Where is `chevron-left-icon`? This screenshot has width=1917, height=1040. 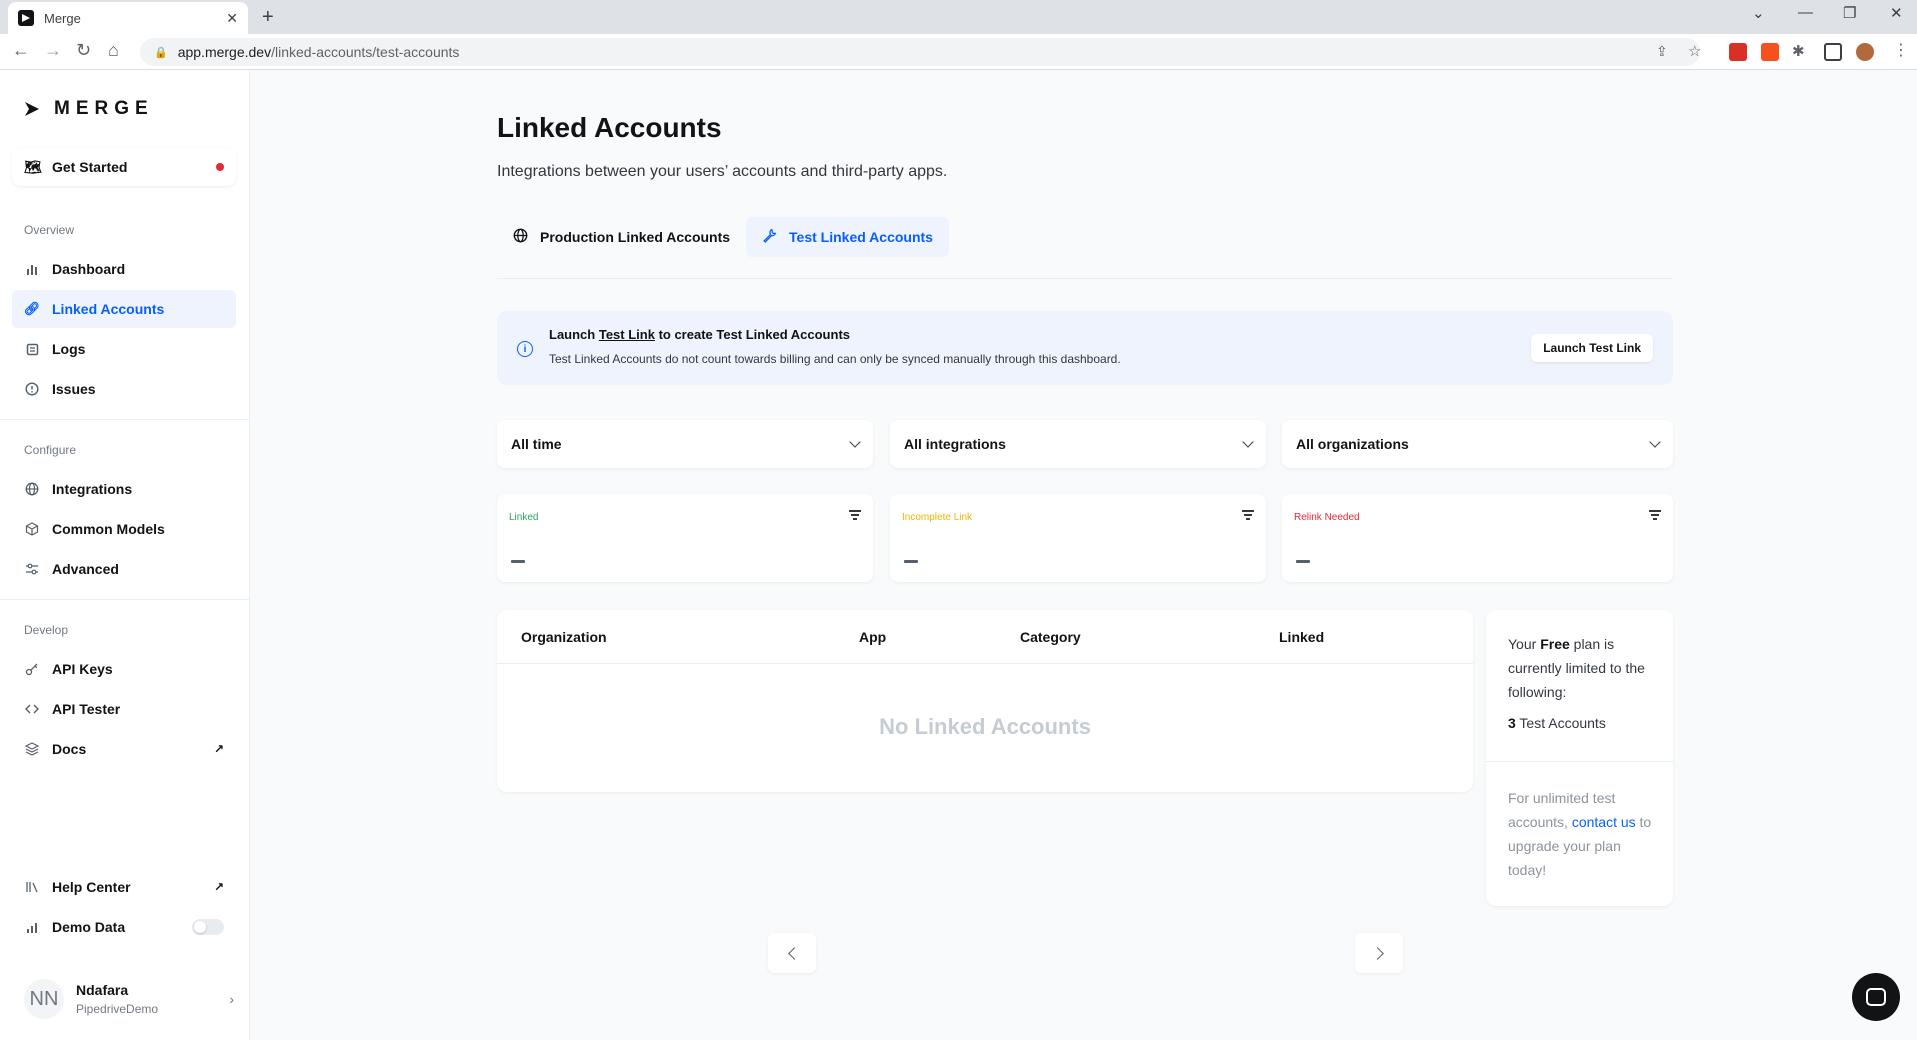
chevron-left-icon is located at coordinates (794, 953).